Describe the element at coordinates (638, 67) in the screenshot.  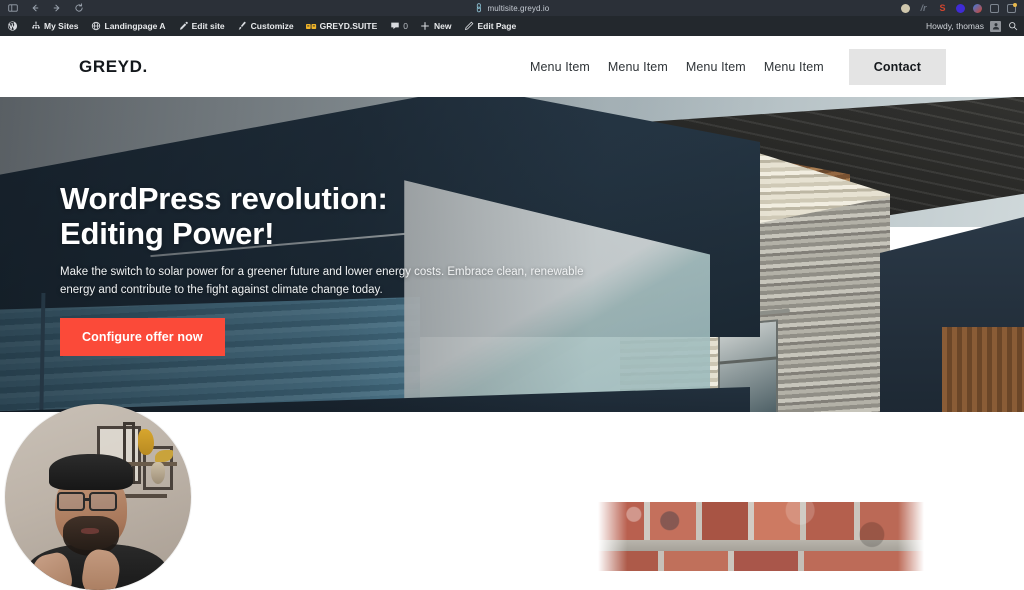
I see `nav-item-2: Menu Item` at that location.